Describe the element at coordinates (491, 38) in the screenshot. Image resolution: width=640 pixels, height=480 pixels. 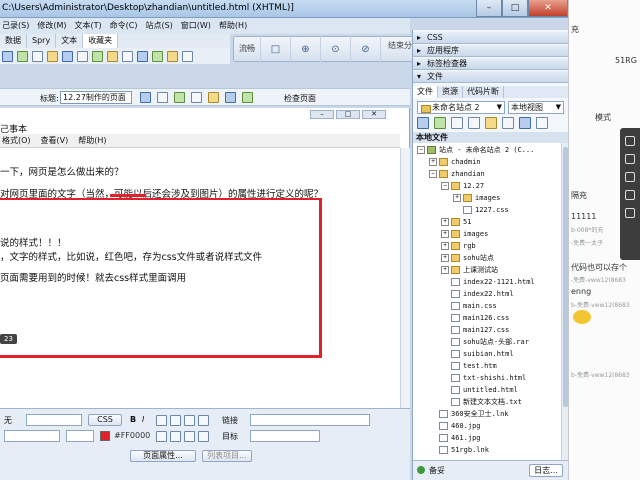
I see `panel-header-css: CSS` at that location.